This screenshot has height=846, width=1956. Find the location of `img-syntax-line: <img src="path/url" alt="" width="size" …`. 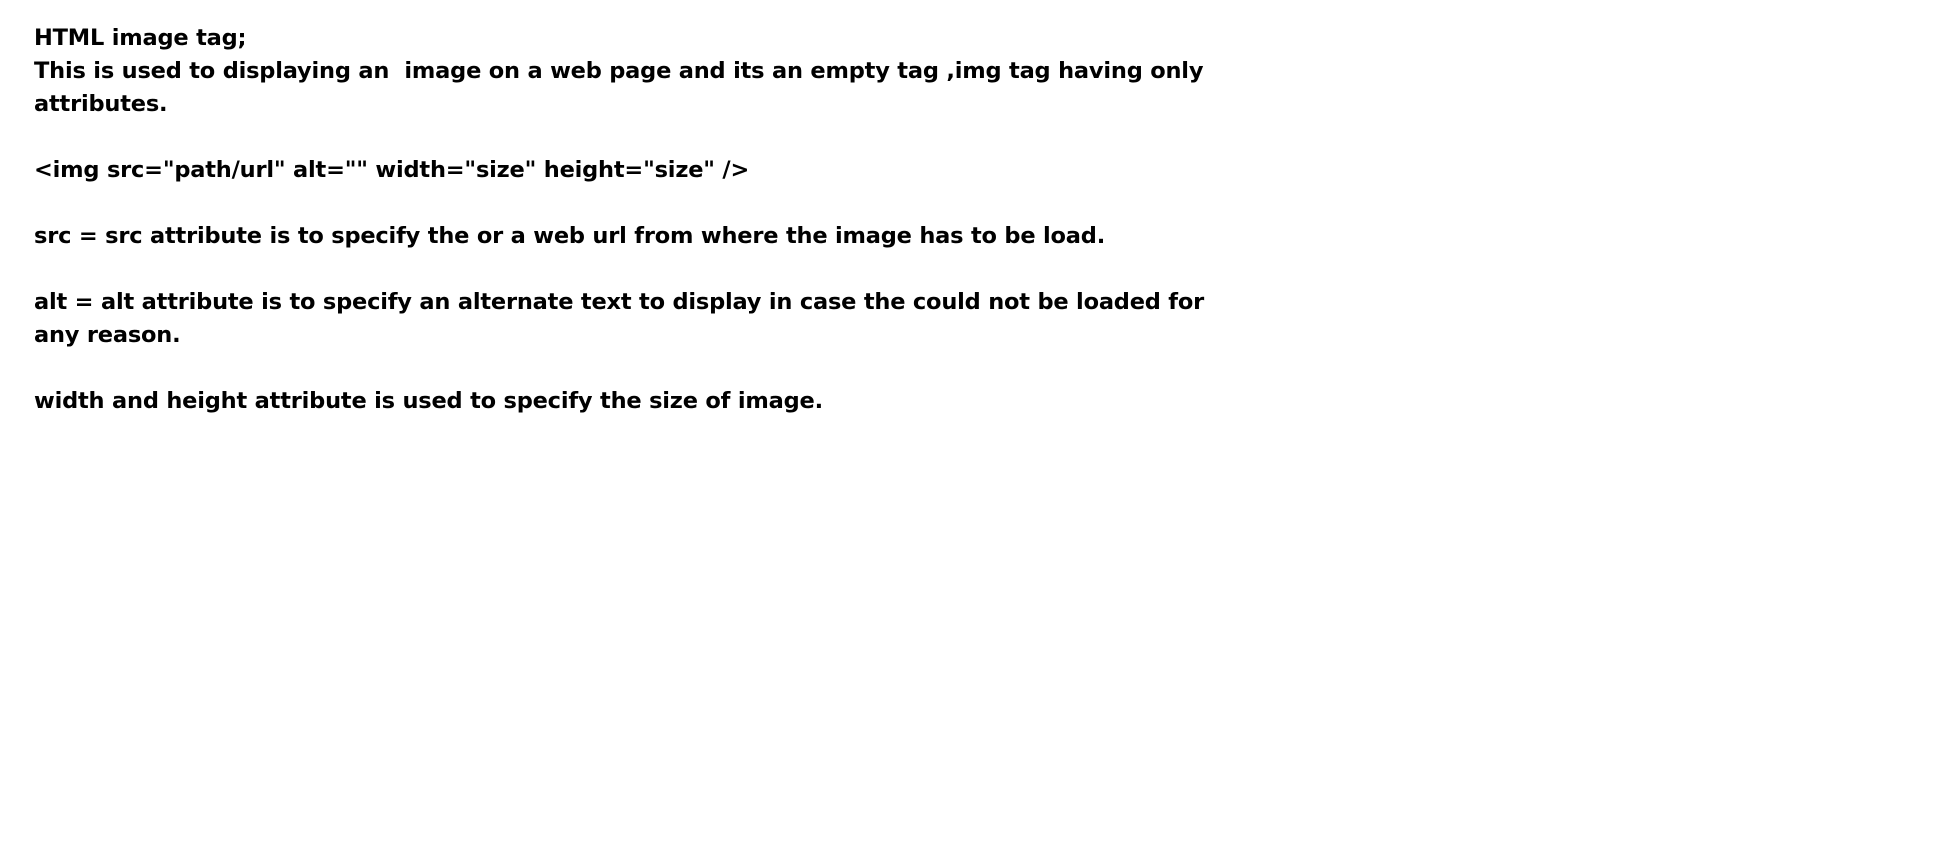

img-syntax-line: <img src="path/url" alt="" width="size" … is located at coordinates (392, 170).